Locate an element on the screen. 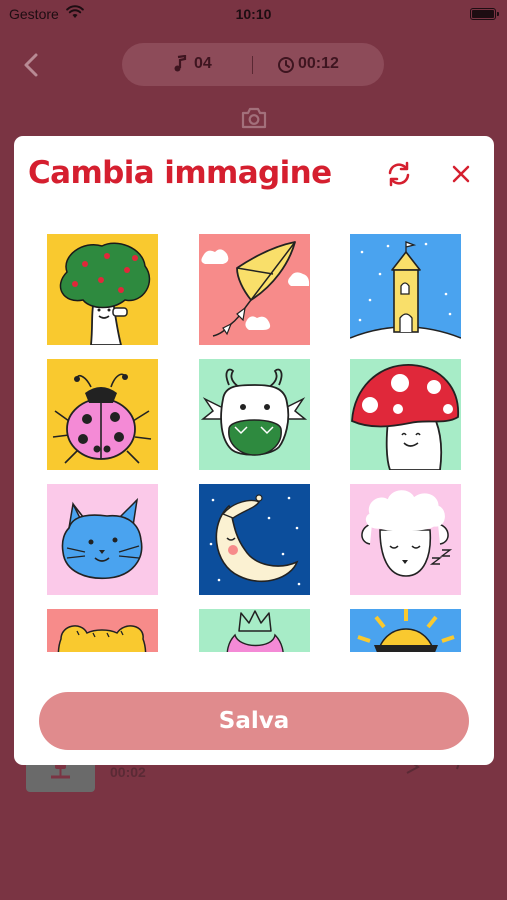  image-tile-princess is located at coordinates (254, 630).